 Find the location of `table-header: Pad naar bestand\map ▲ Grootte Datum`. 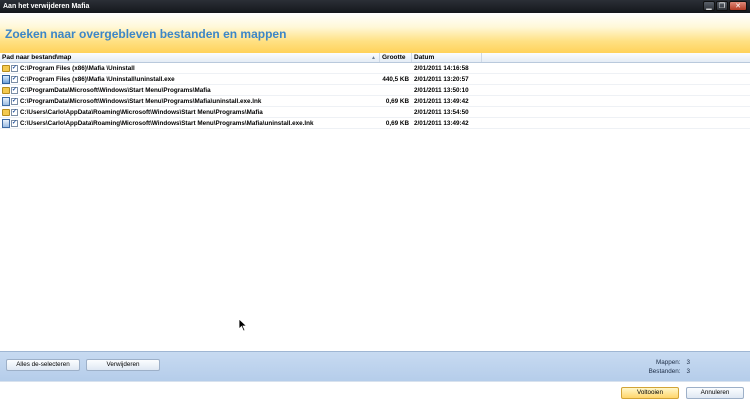

table-header: Pad naar bestand\map ▲ Grootte Datum is located at coordinates (375, 58).